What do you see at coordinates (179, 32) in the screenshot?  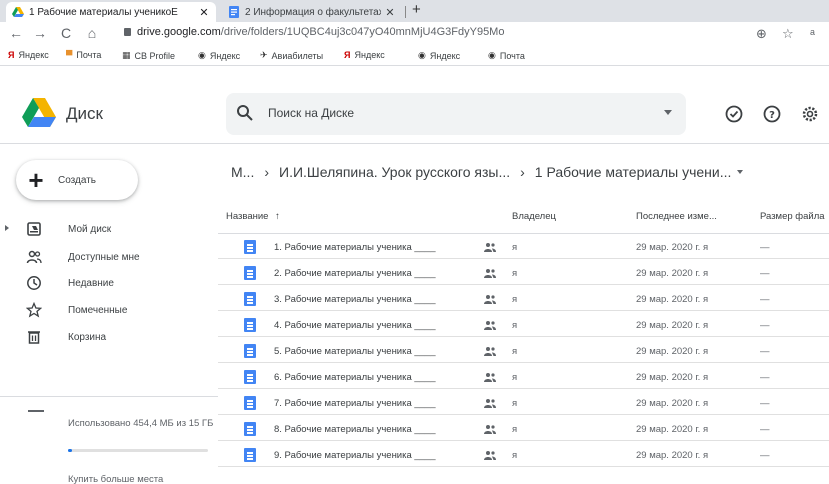 I see `url-host: drive.google.com` at bounding box center [179, 32].